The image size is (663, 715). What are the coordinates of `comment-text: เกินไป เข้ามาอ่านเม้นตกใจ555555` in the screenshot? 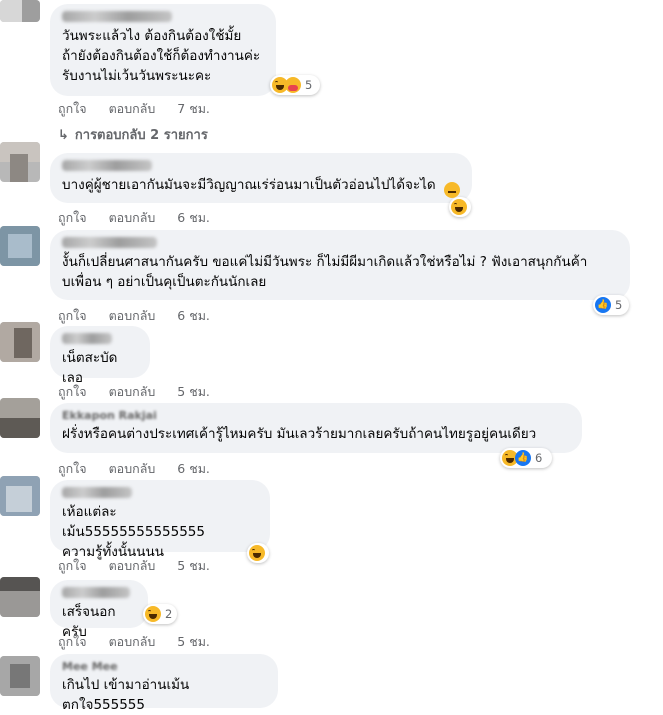 It's located at (126, 695).